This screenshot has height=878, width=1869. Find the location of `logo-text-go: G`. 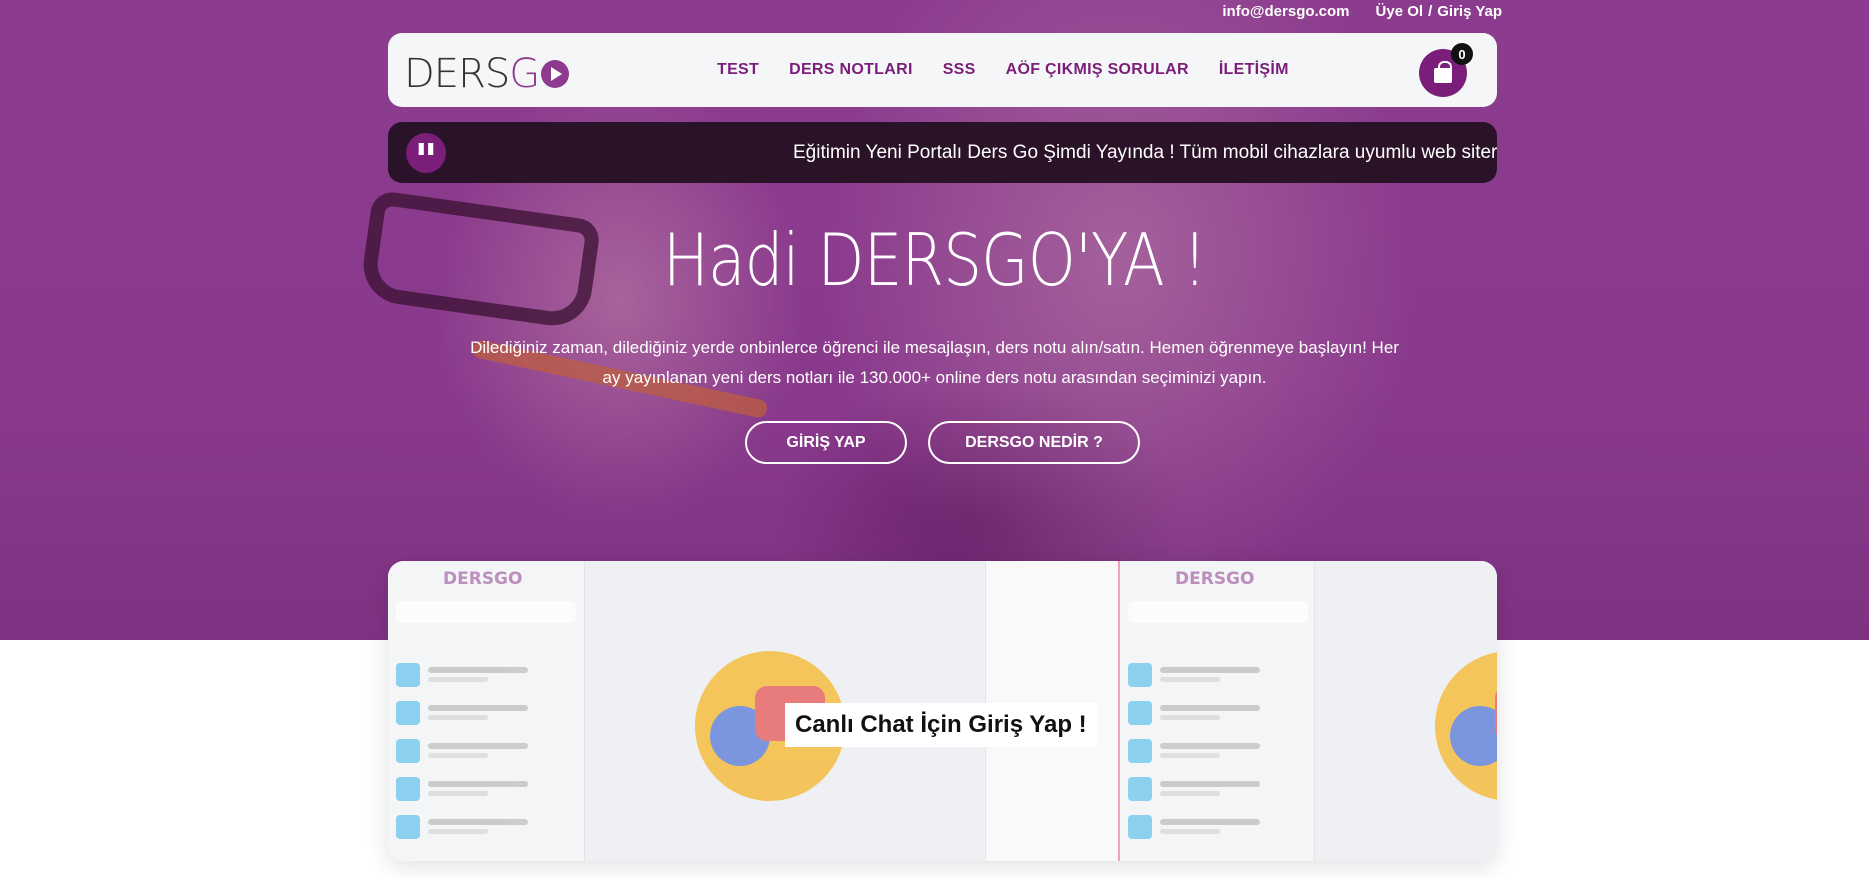

logo-text-go: G is located at coordinates (524, 74).